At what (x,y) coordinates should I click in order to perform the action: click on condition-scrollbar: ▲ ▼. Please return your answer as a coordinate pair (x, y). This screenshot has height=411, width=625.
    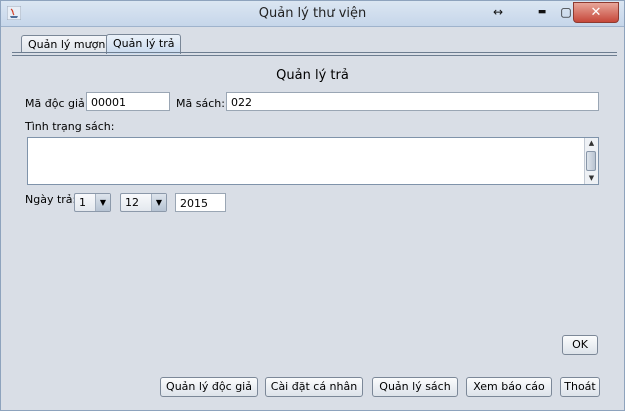
    Looking at the image, I should click on (591, 161).